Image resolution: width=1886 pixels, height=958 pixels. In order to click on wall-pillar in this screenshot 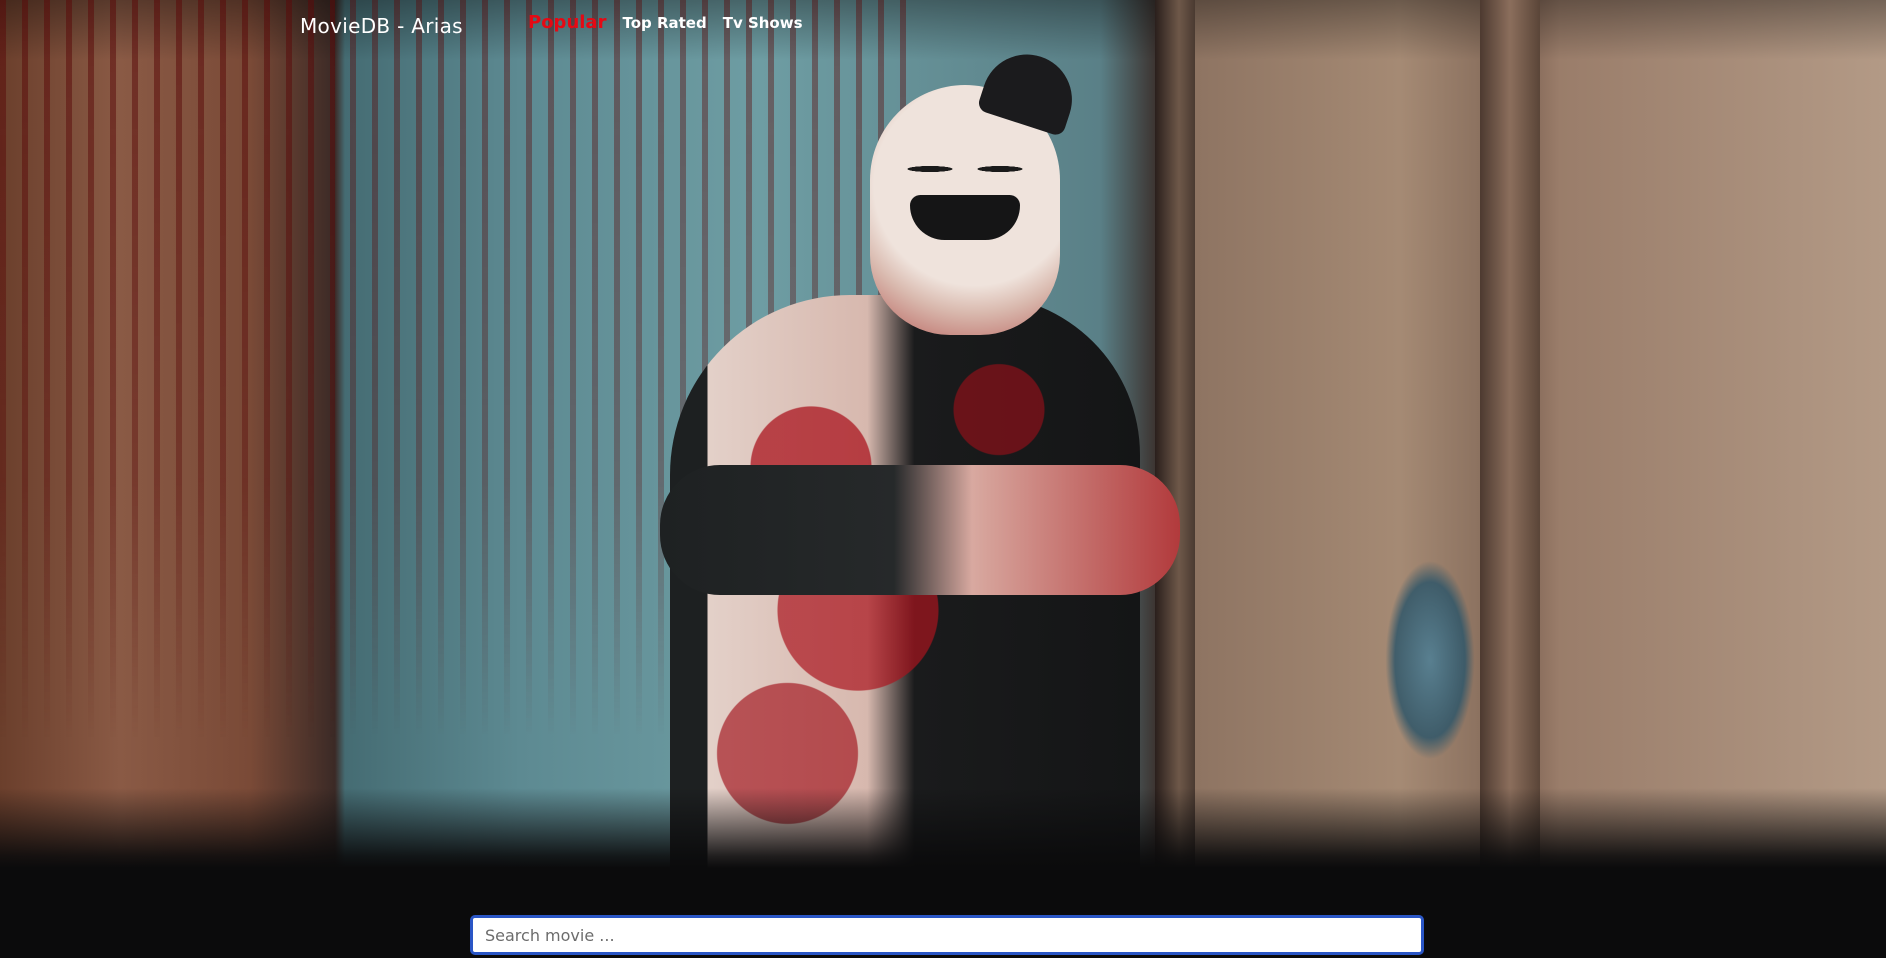, I will do `click(1510, 434)`.